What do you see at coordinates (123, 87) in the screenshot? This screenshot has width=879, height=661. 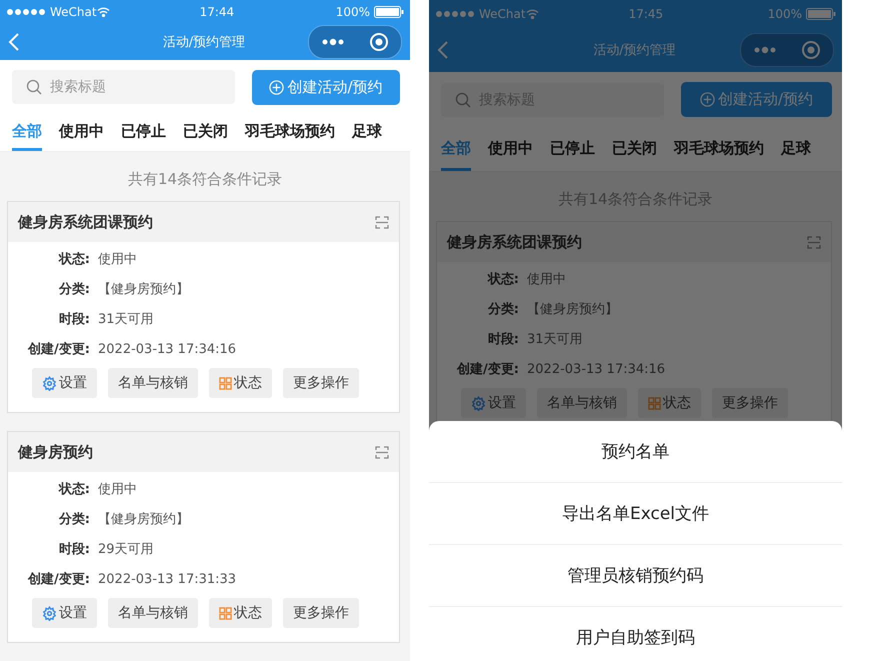 I see `search-field: 搜索标题` at bounding box center [123, 87].